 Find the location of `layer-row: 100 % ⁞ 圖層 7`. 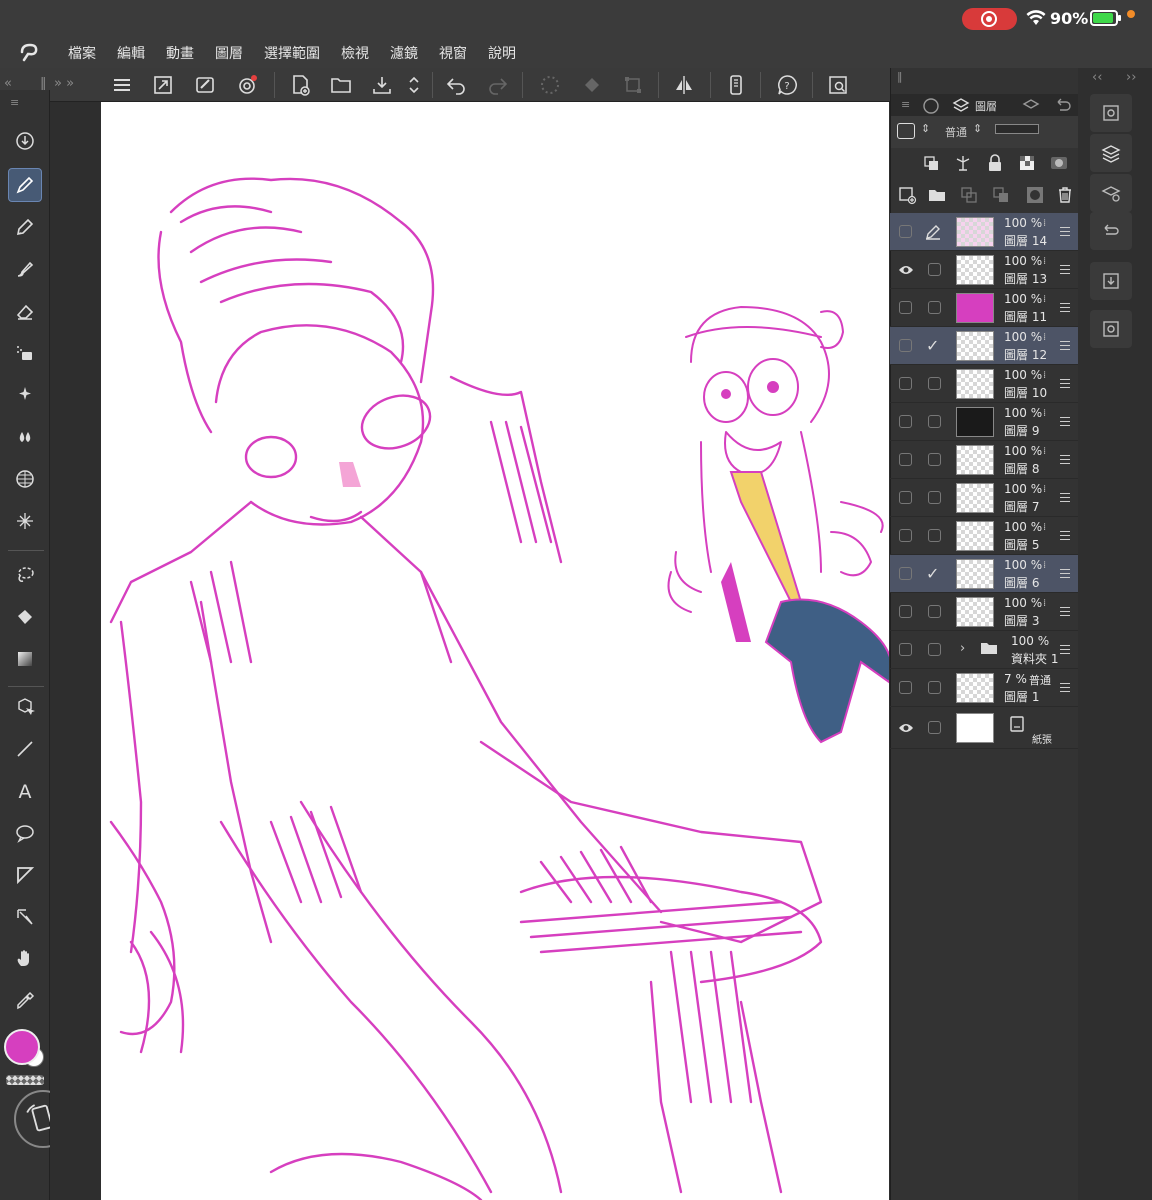

layer-row: 100 % ⁞ 圖層 7 is located at coordinates (984, 498).